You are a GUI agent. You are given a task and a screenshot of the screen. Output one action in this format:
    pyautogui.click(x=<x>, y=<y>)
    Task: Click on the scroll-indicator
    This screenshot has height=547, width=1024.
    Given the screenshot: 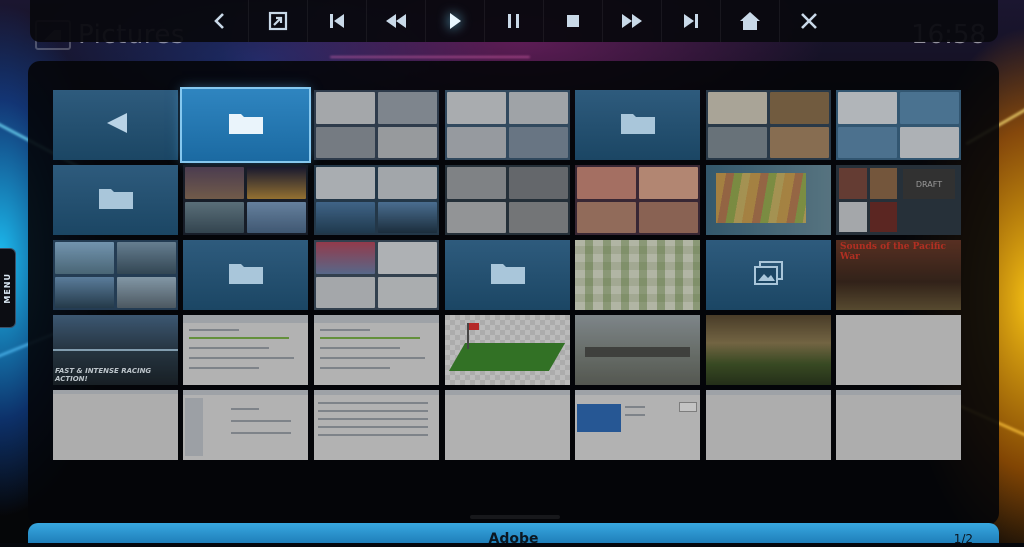 What is the action you would take?
    pyautogui.click(x=515, y=517)
    